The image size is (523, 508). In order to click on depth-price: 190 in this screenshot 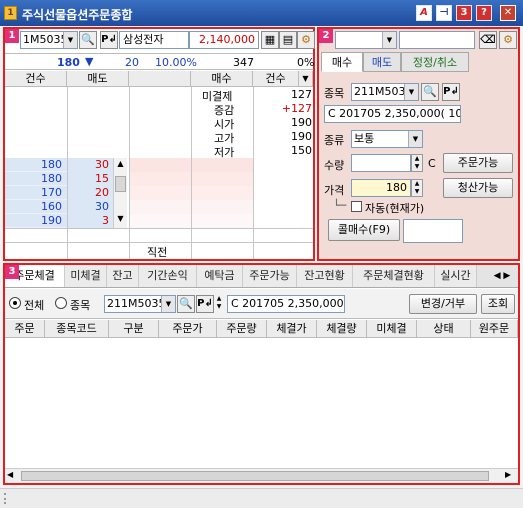, I will do `click(51, 220)`.